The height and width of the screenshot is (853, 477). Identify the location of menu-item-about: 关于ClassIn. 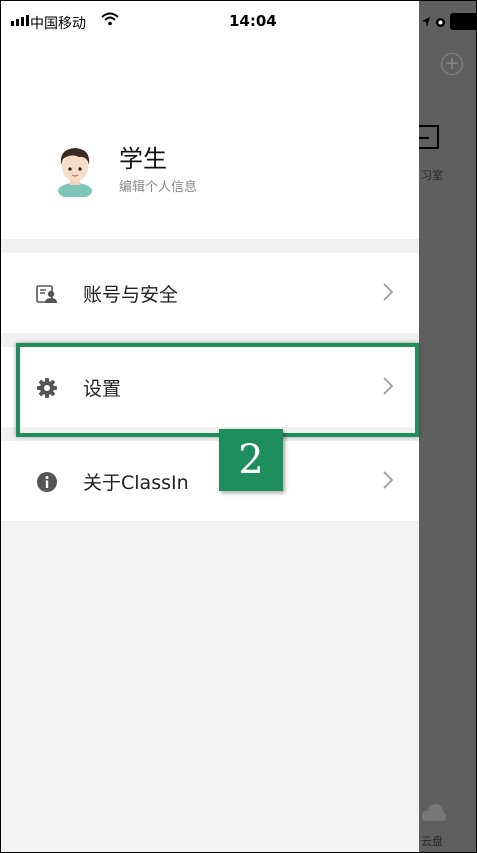
(210, 481).